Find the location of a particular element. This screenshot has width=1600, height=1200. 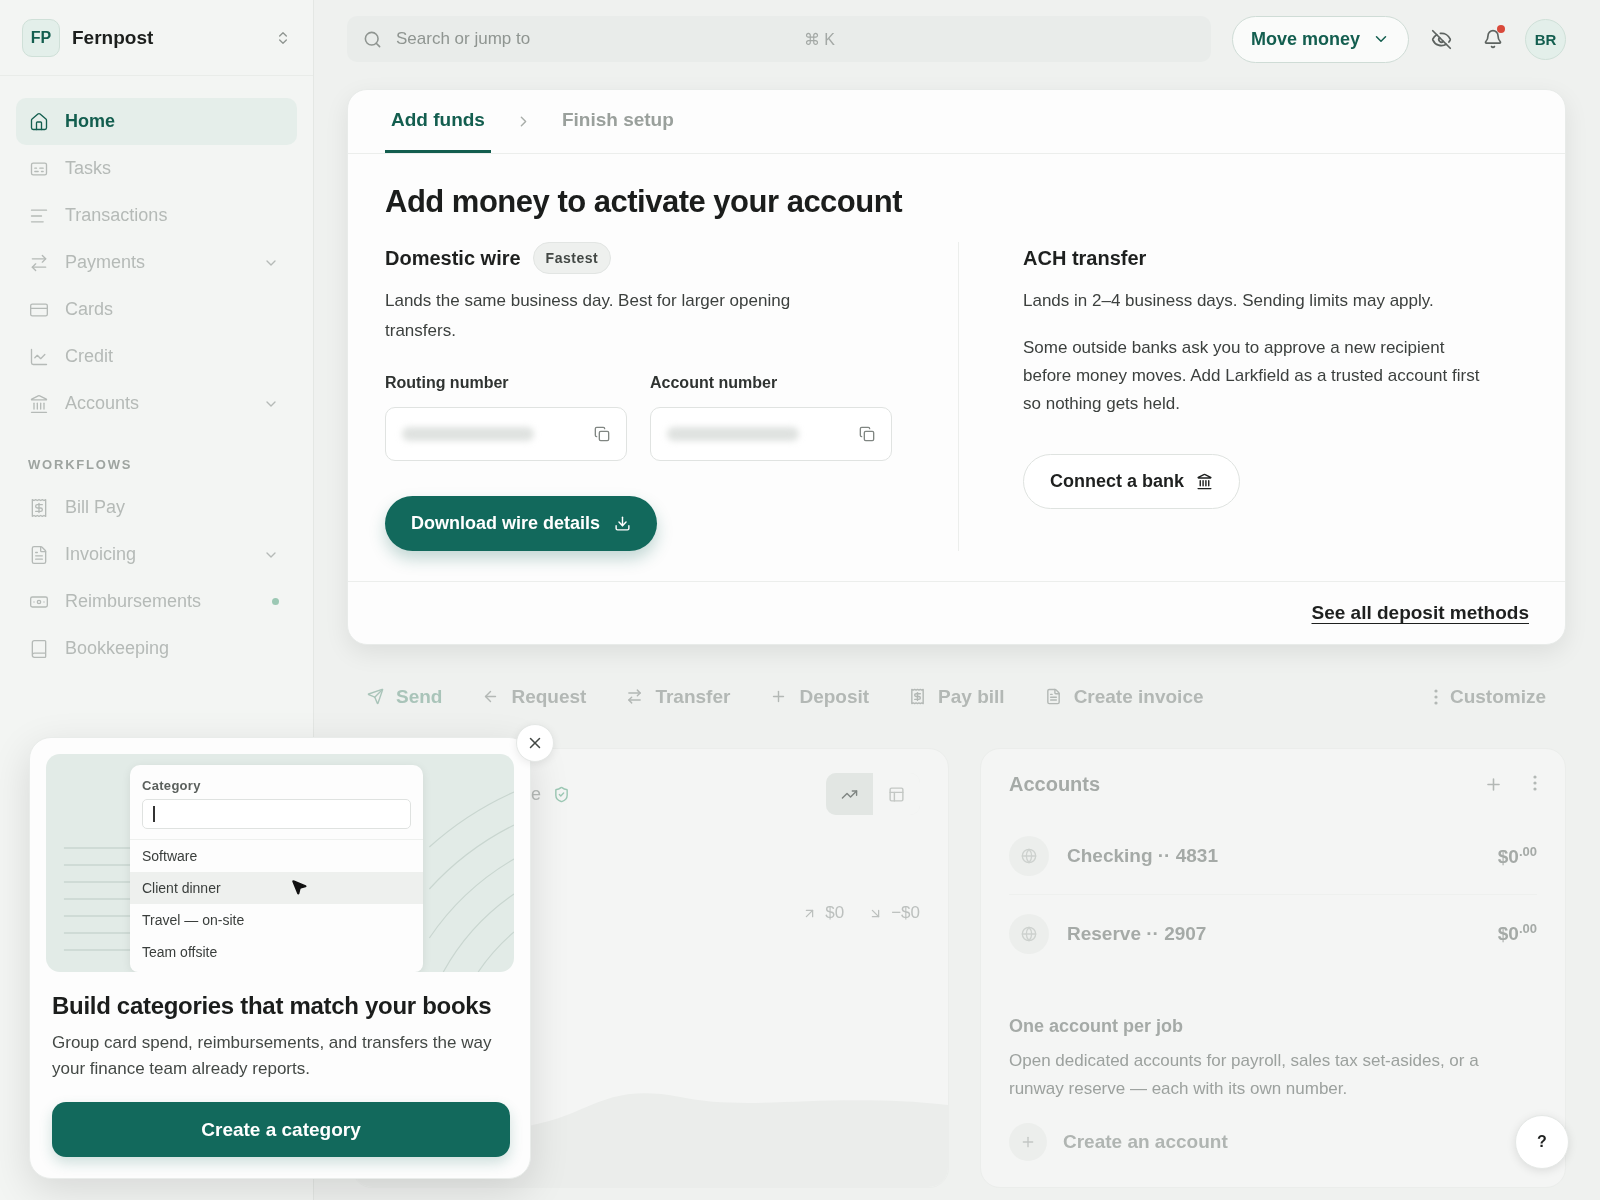

sidebar-item: Accounts is located at coordinates (156, 403).